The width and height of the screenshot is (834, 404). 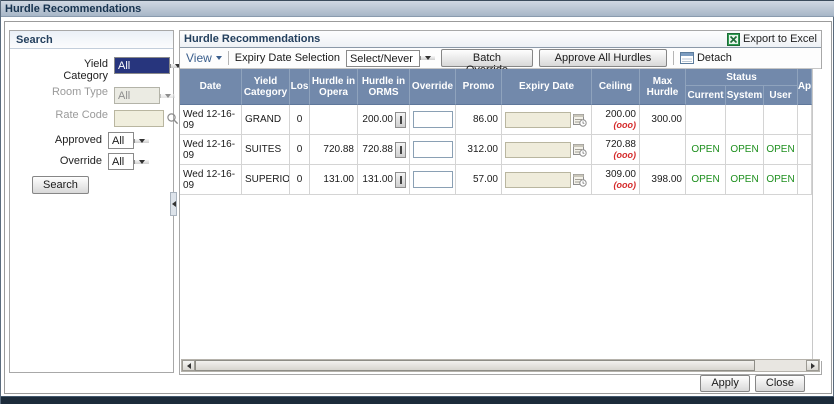 I want to click on excel-icon, so click(x=734, y=39).